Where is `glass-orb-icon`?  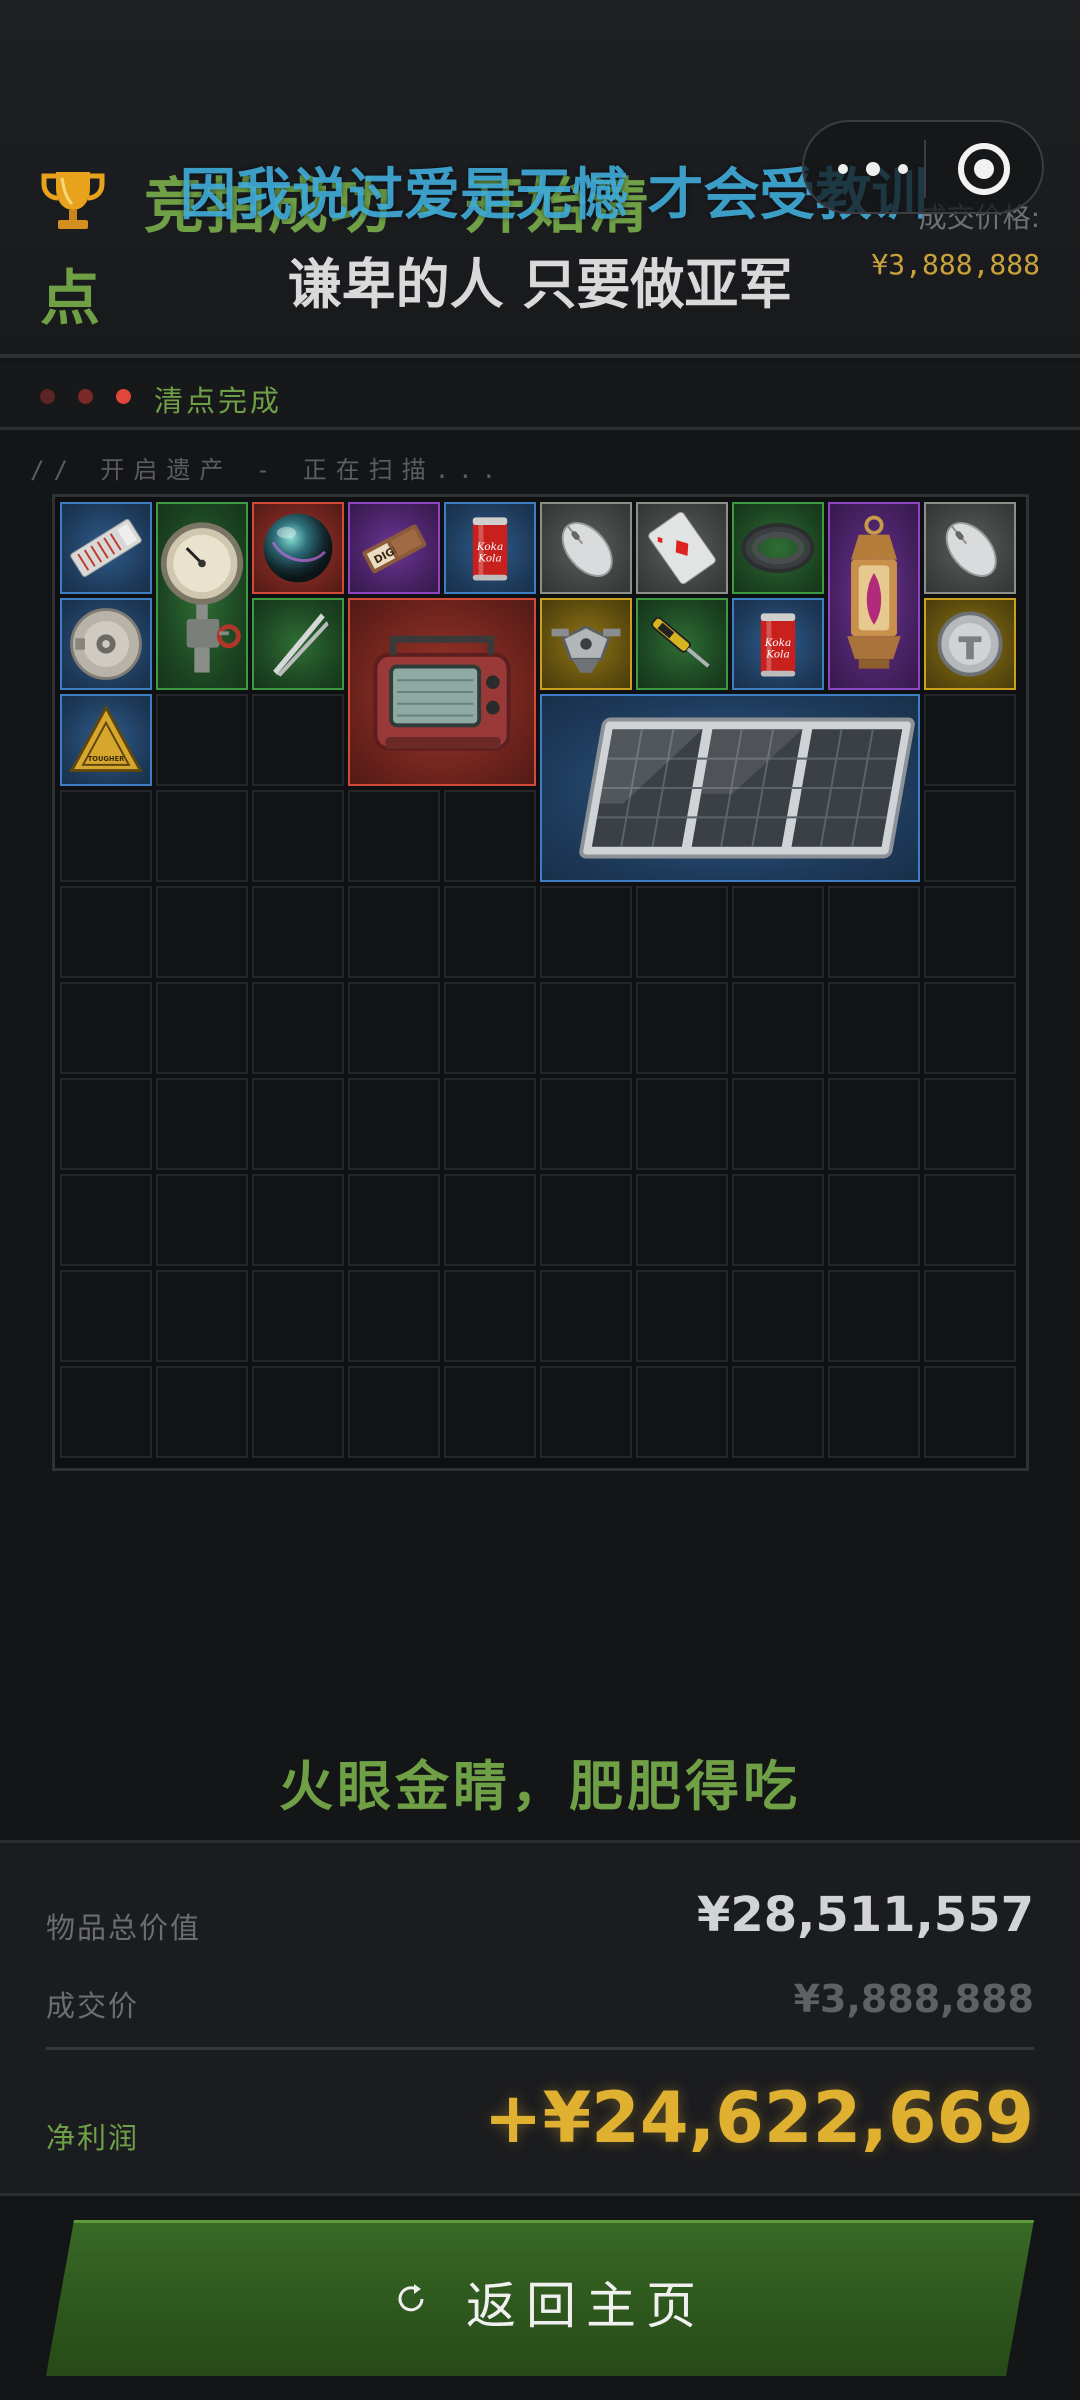 glass-orb-icon is located at coordinates (298, 548).